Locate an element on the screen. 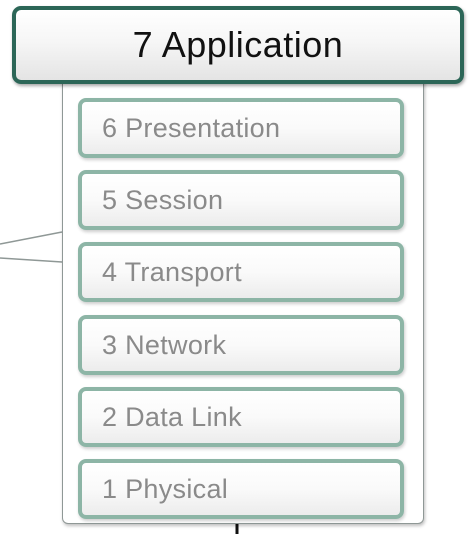 The image size is (471, 534). network-layer-box: 3 Network is located at coordinates (241, 345).